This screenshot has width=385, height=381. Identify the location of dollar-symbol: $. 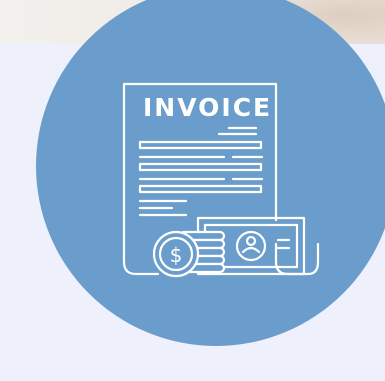
(176, 255).